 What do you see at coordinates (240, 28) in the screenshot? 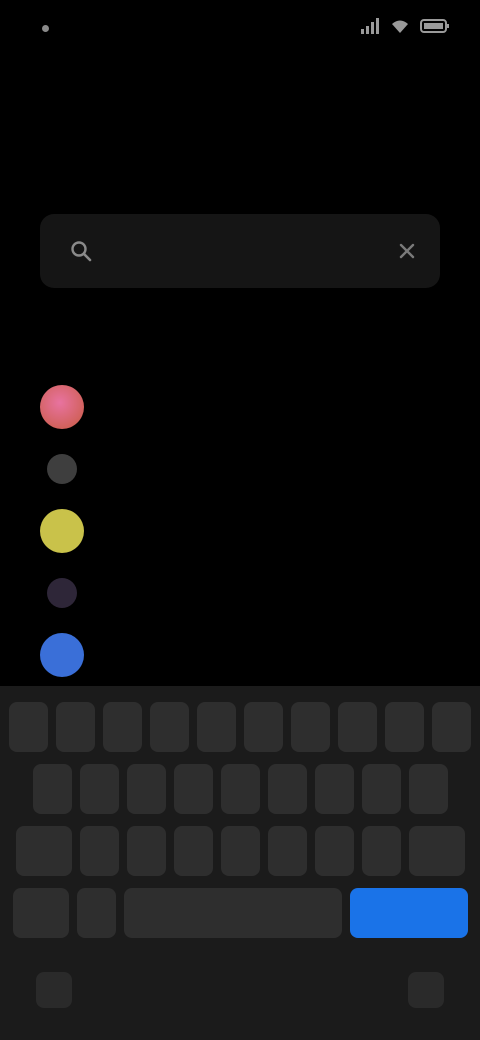
I see `status-bar` at bounding box center [240, 28].